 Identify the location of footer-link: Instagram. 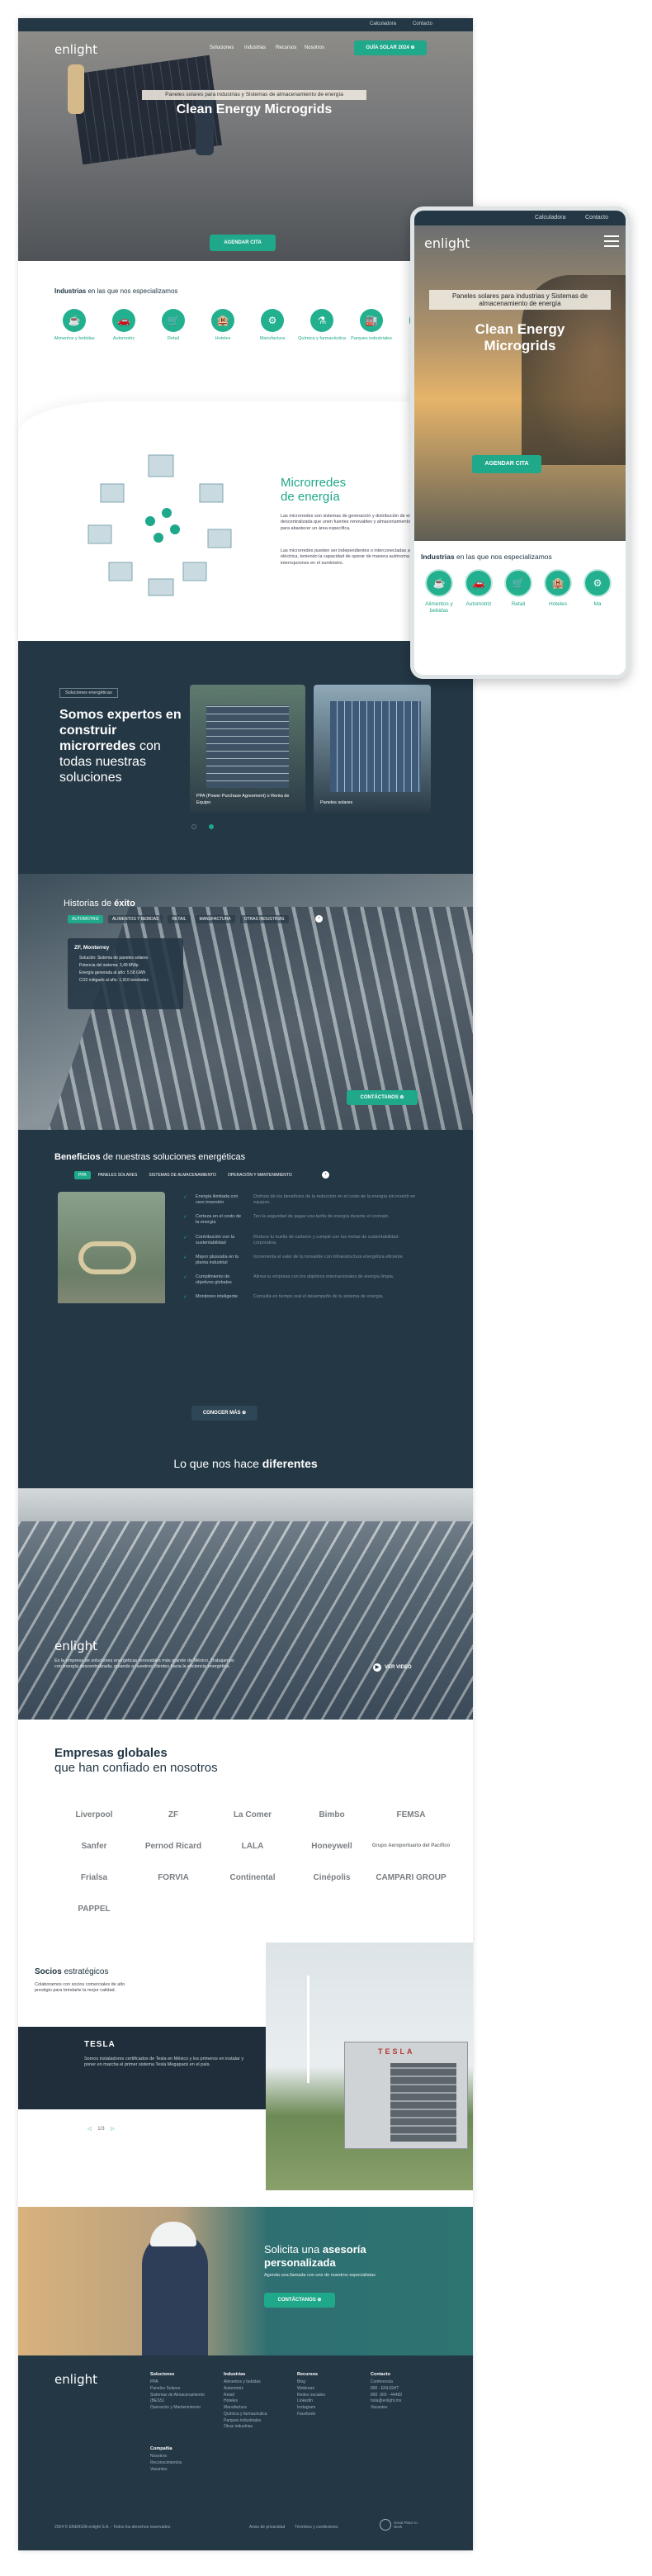
(328, 2408).